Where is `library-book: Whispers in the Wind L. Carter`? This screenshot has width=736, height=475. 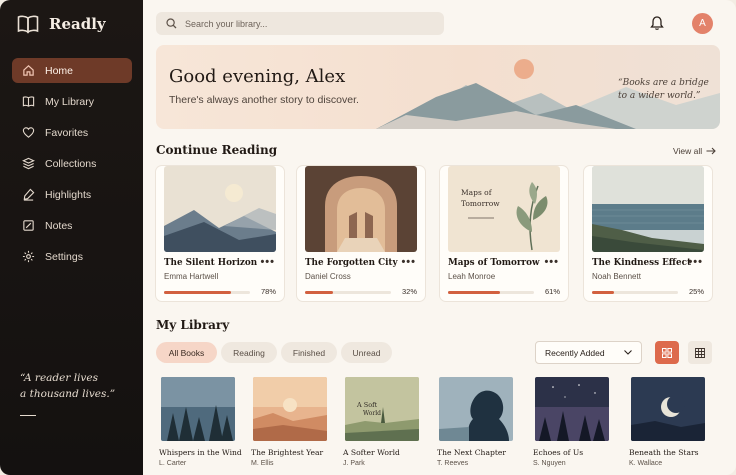 library-book: Whispers in the Wind L. Carter is located at coordinates (200, 426).